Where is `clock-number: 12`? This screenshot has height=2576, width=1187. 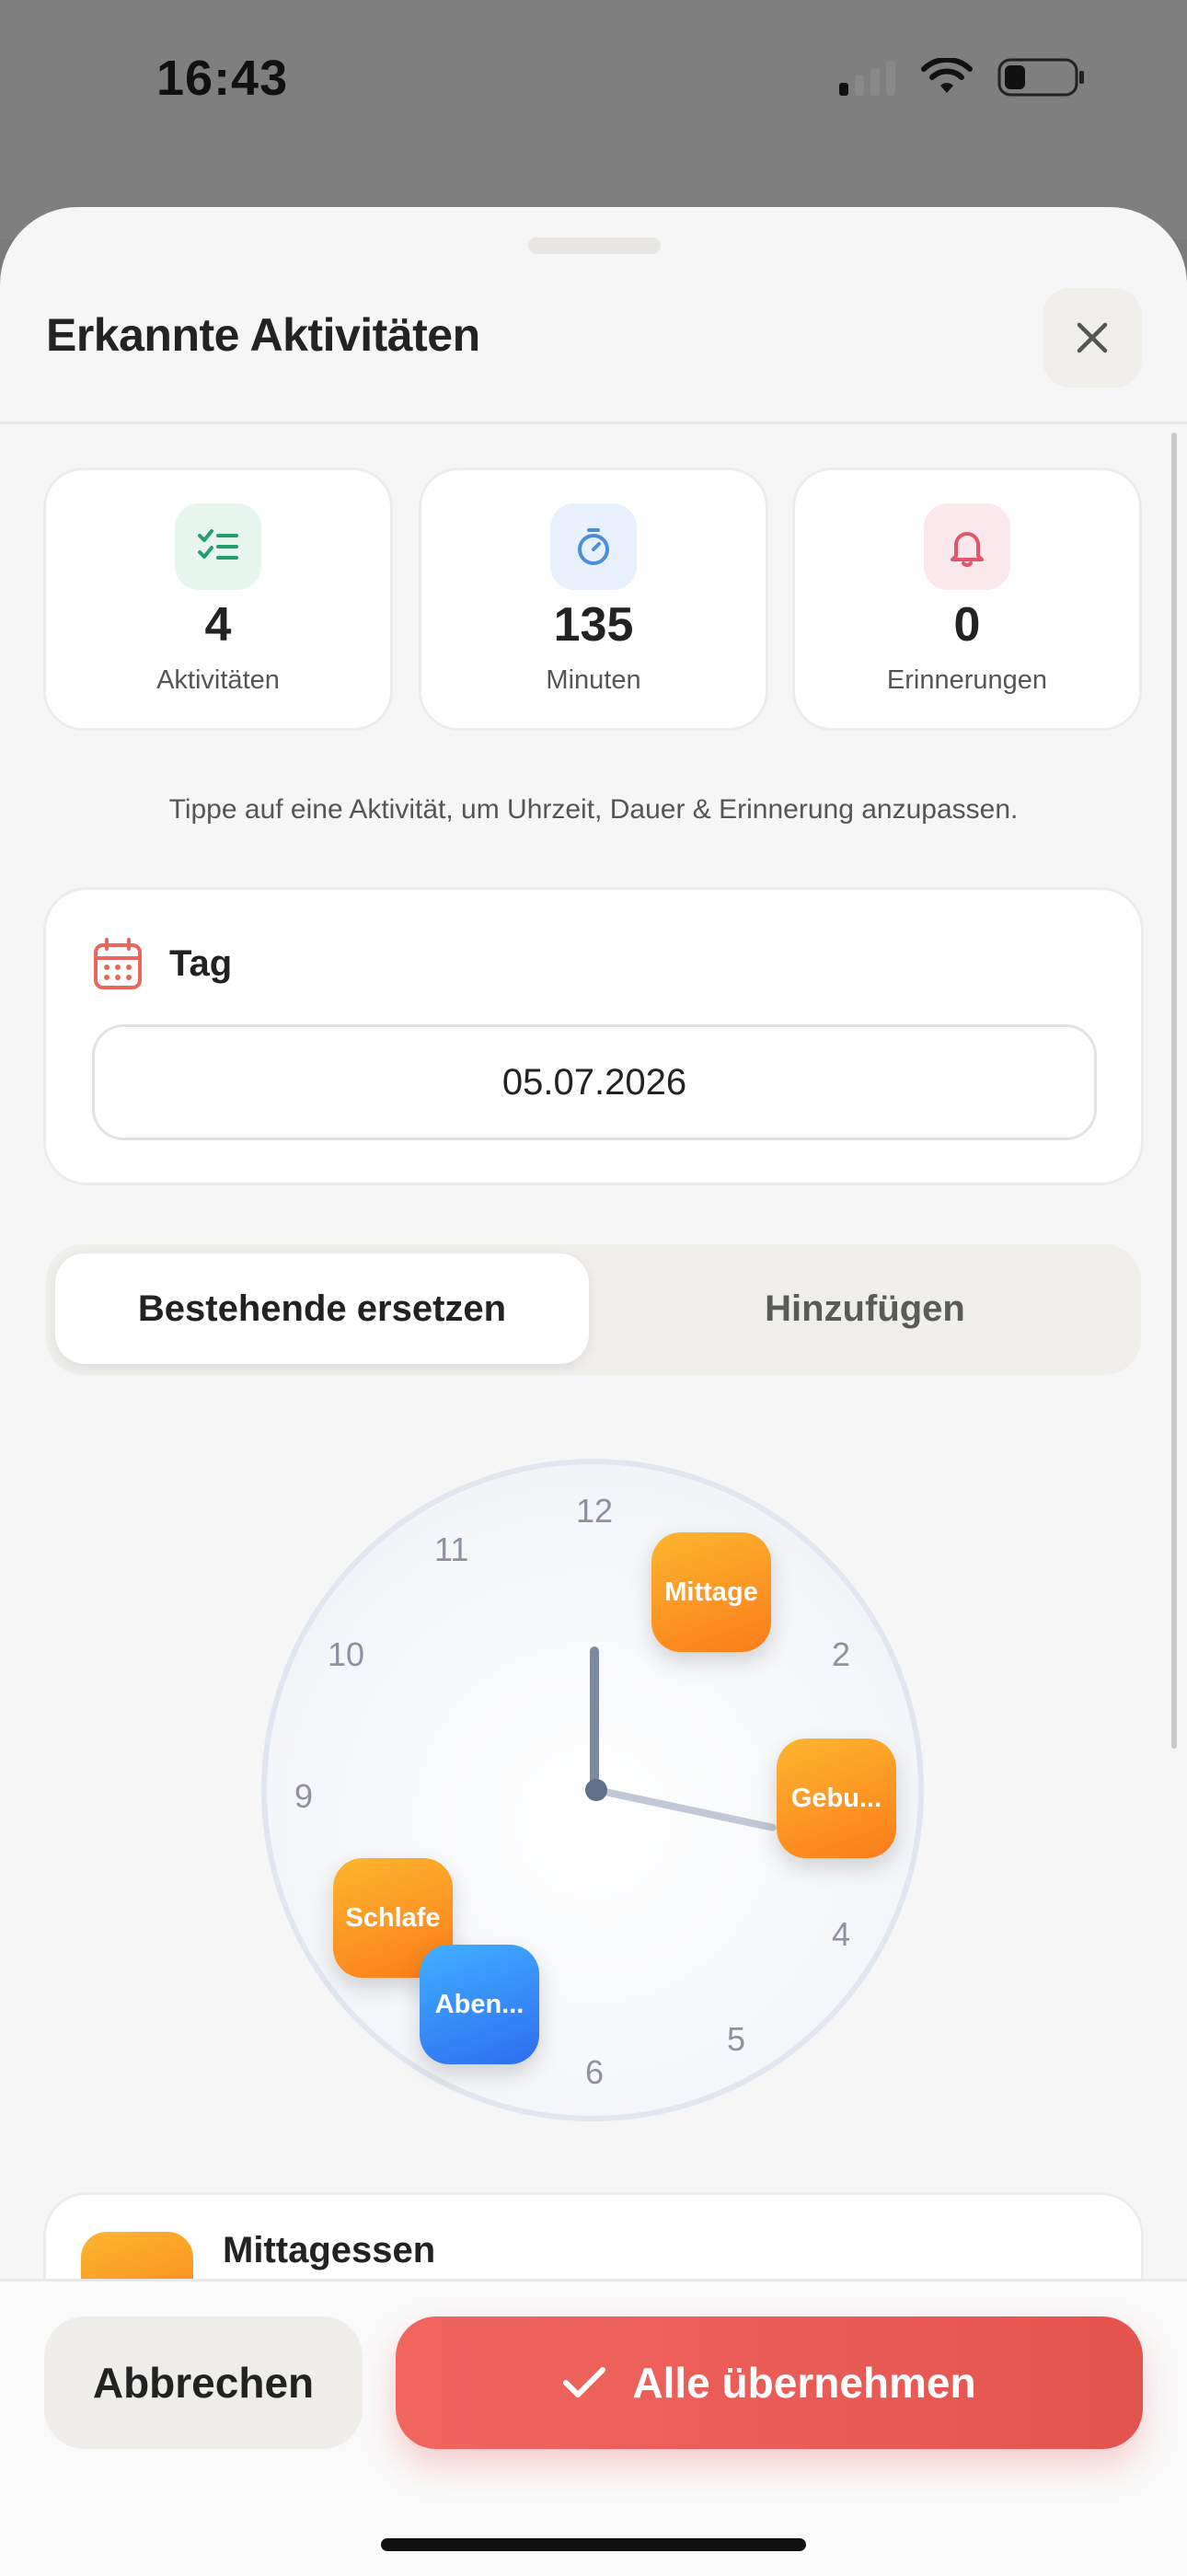
clock-number: 12 is located at coordinates (595, 1511).